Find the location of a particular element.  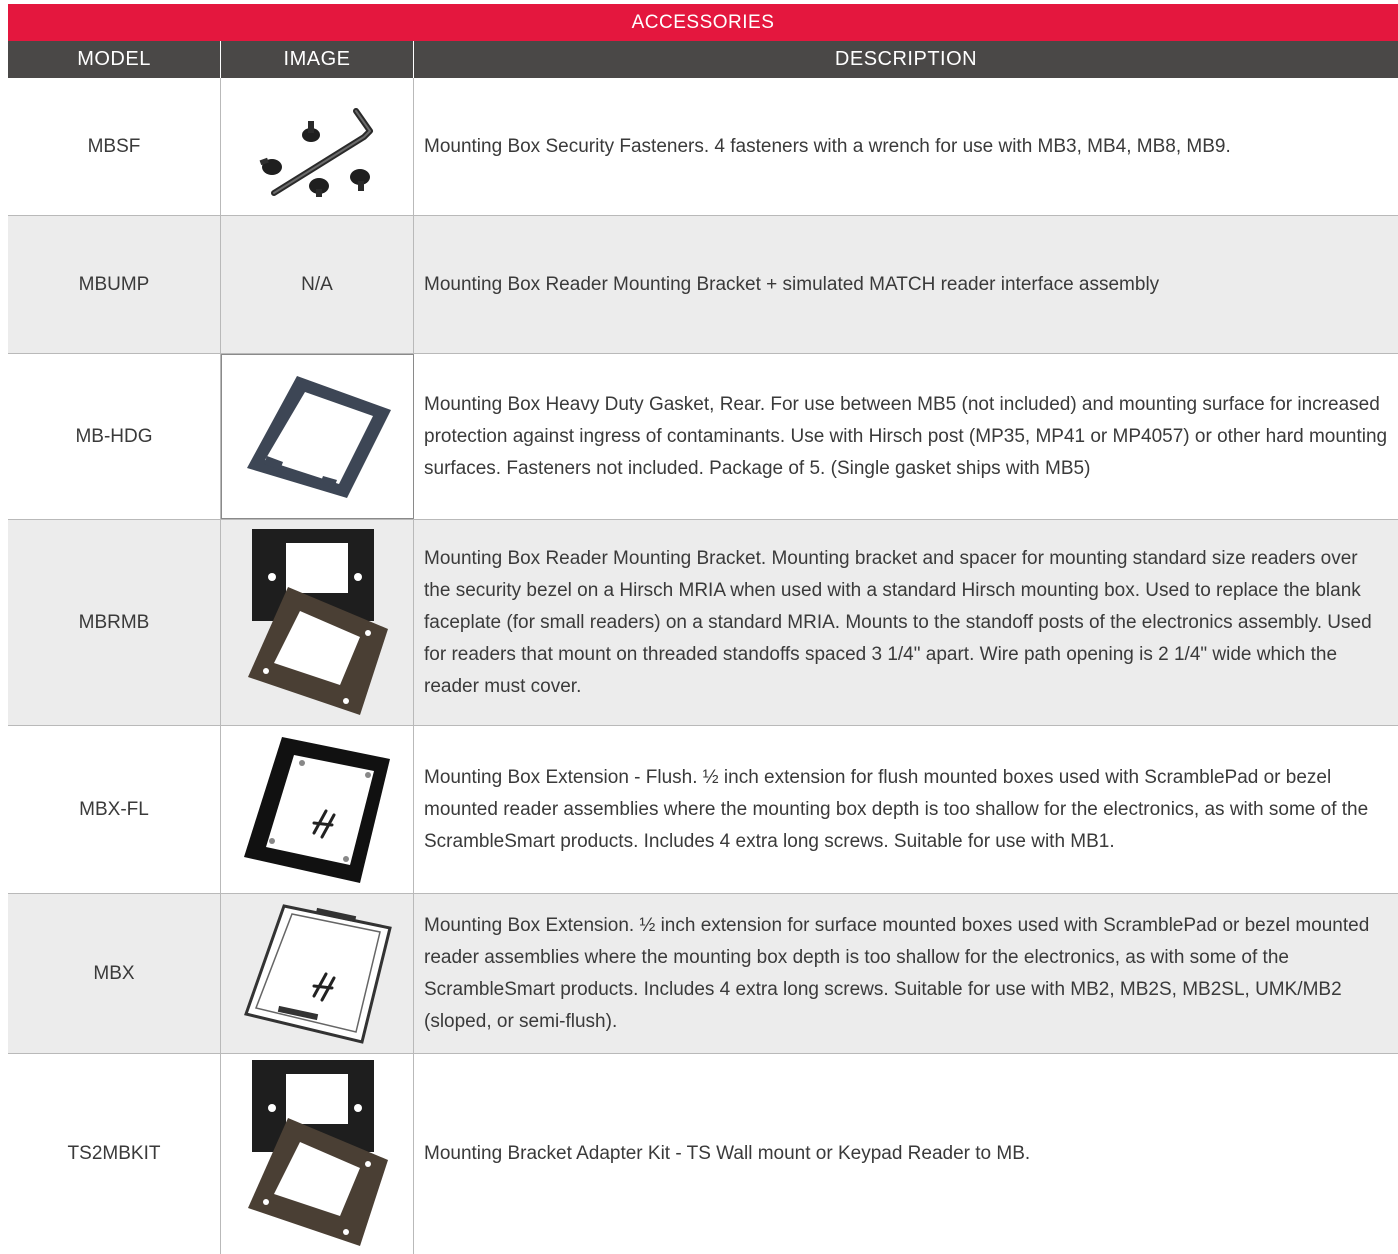

model-cell: MBX-FL is located at coordinates (114, 809).